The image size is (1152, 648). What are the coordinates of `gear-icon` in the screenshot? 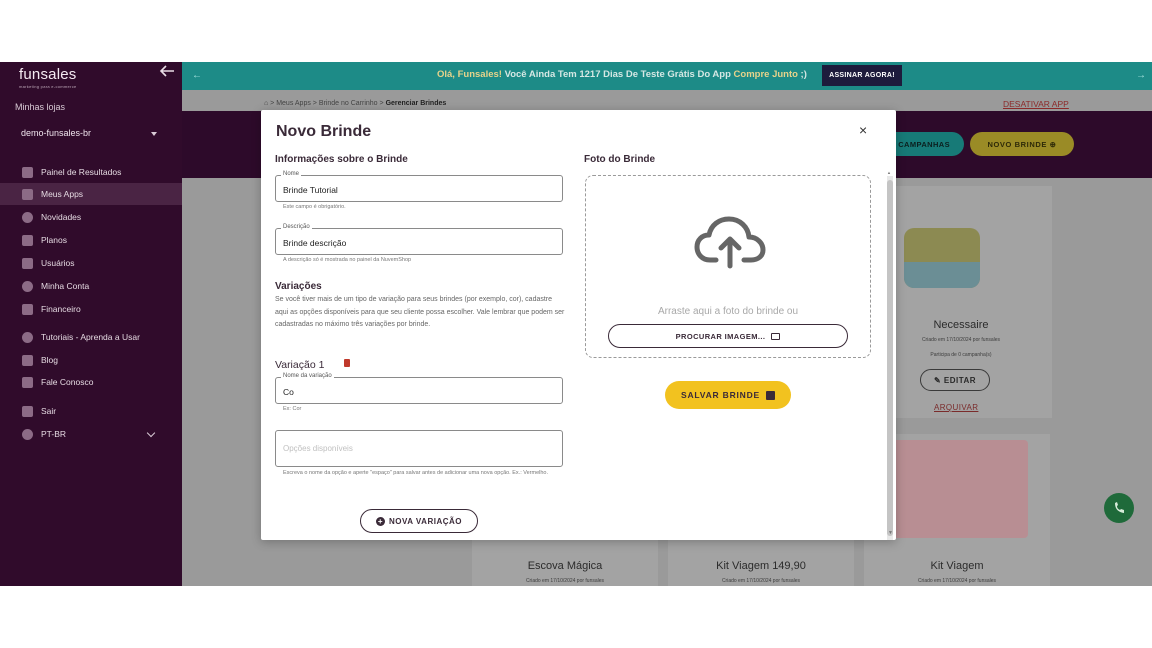 It's located at (27, 286).